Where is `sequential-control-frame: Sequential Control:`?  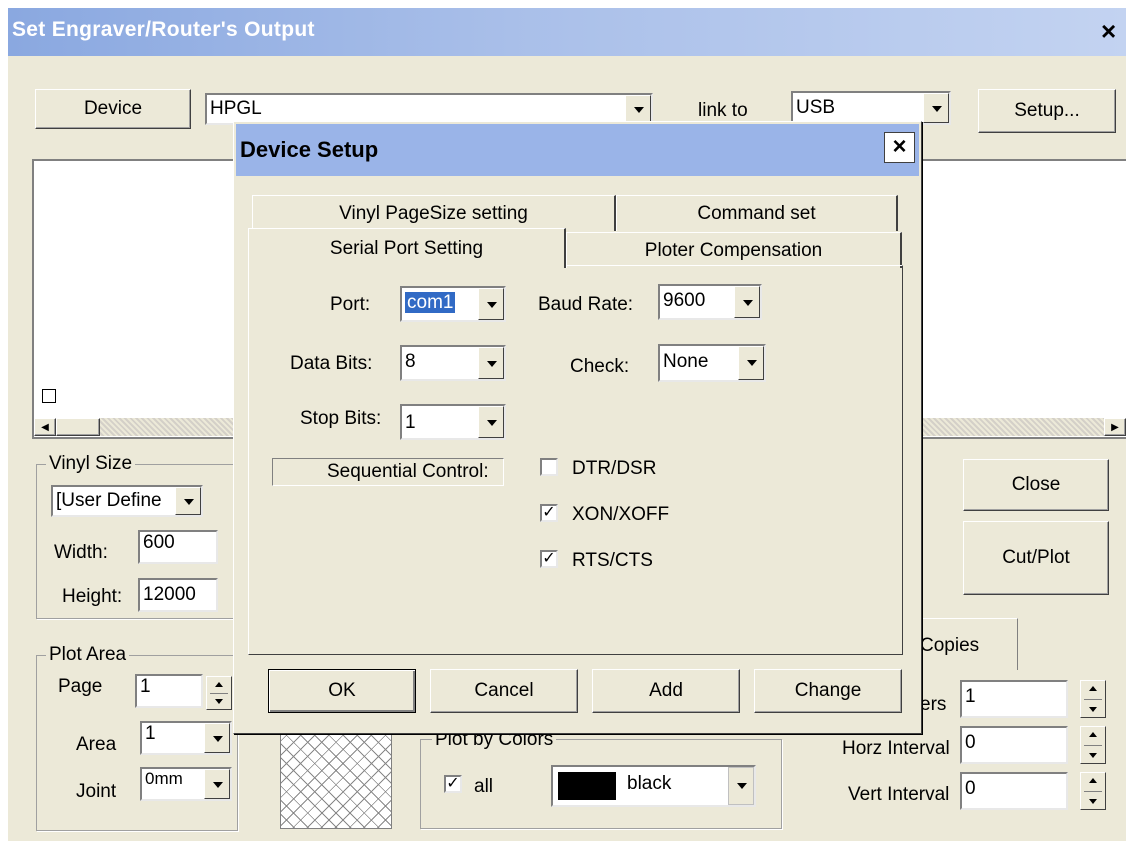 sequential-control-frame: Sequential Control: is located at coordinates (388, 472).